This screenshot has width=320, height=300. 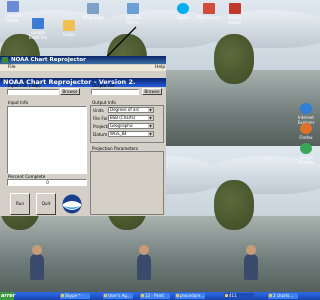 What do you see at coordinates (46, 204) in the screenshot?
I see `quit-button: Quit` at bounding box center [46, 204].